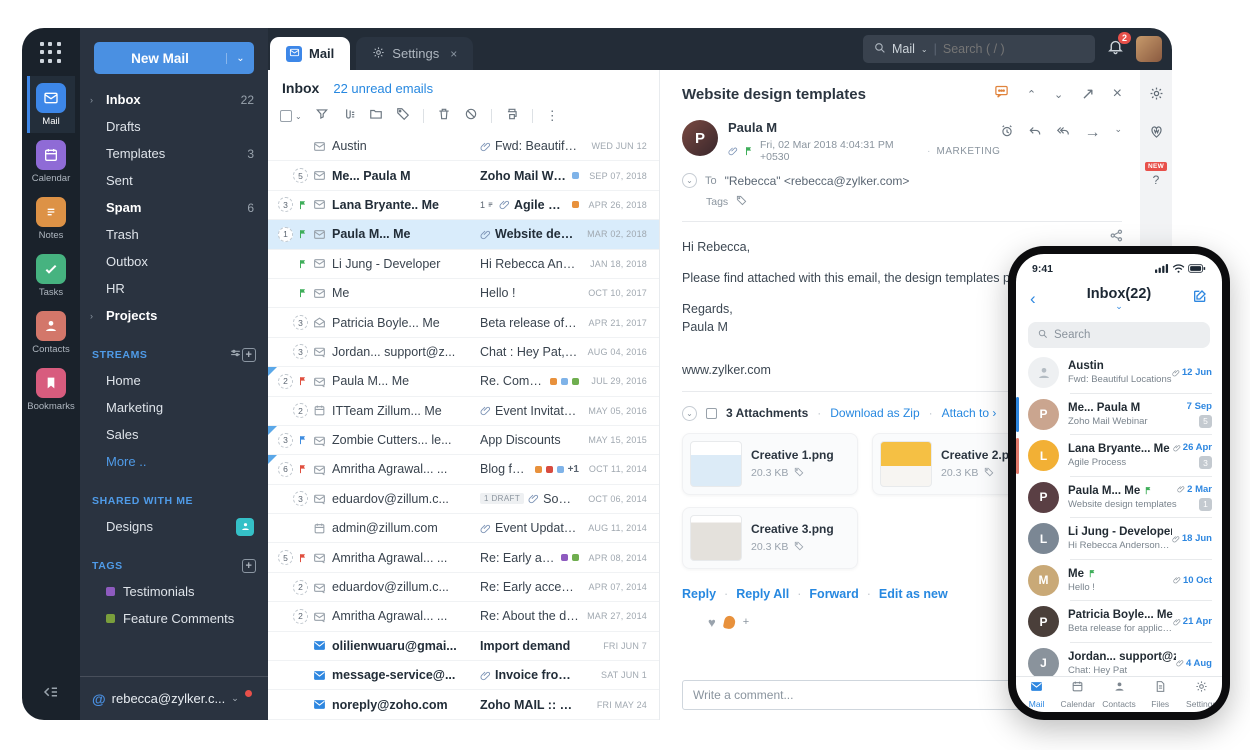  I want to click on open-new-window-icon: ↗, so click(1087, 94).